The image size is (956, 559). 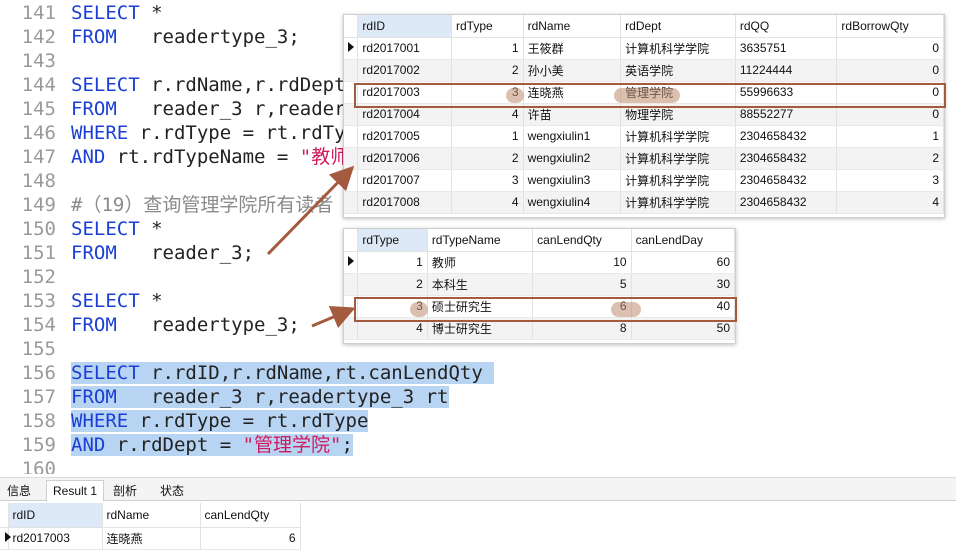 What do you see at coordinates (786, 70) in the screenshot?
I see `table-cell: 11224444` at bounding box center [786, 70].